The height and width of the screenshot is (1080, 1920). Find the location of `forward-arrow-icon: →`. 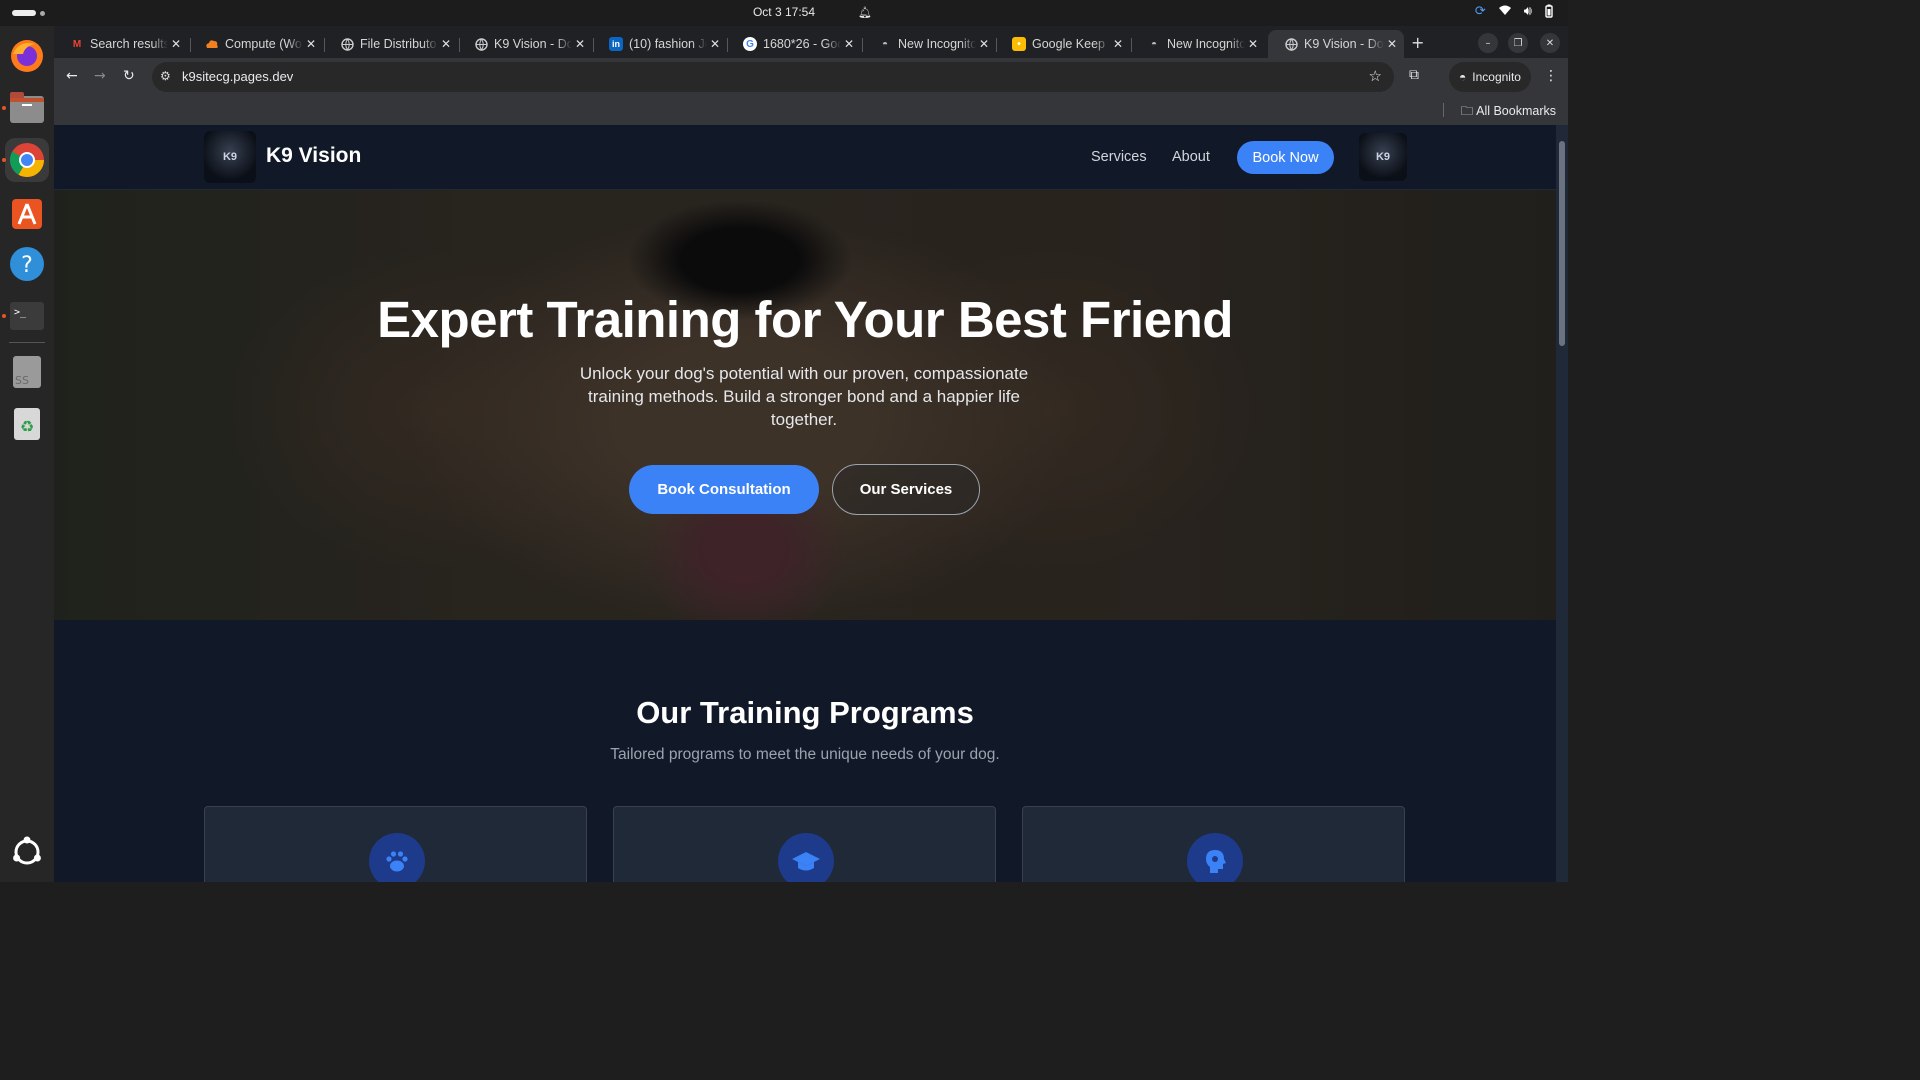

forward-arrow-icon: → is located at coordinates (100, 76).